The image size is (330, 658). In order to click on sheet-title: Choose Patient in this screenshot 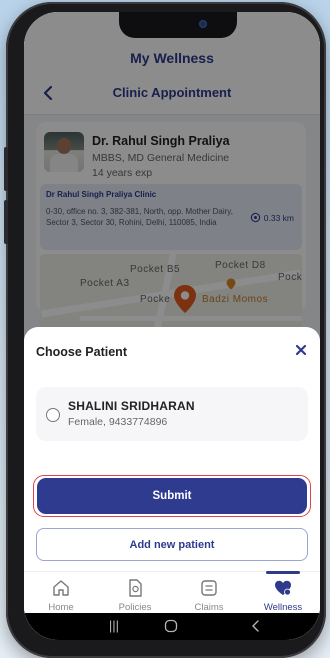, I will do `click(81, 352)`.